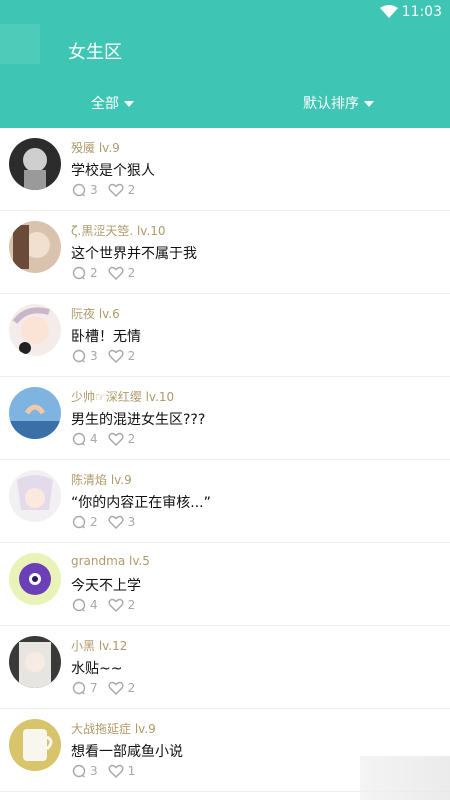 The height and width of the screenshot is (800, 450). I want to click on post-row: 小黑 lv.12 水贴~~ 7 2, so click(225, 667).